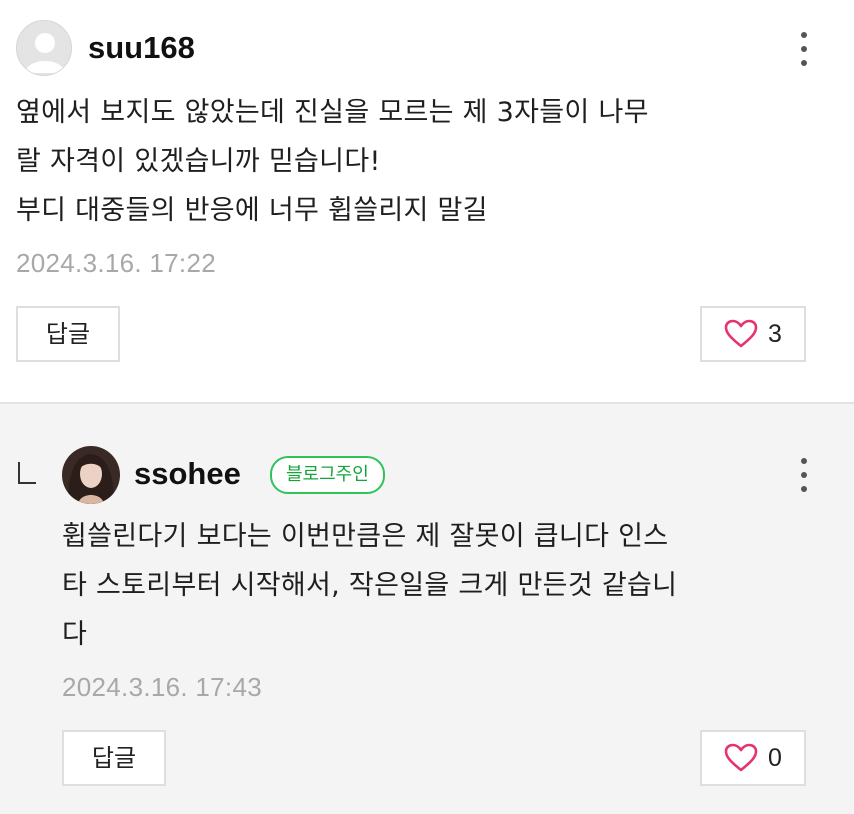 The width and height of the screenshot is (854, 814). Describe the element at coordinates (187, 474) in the screenshot. I see `comment-username: ssohee` at that location.